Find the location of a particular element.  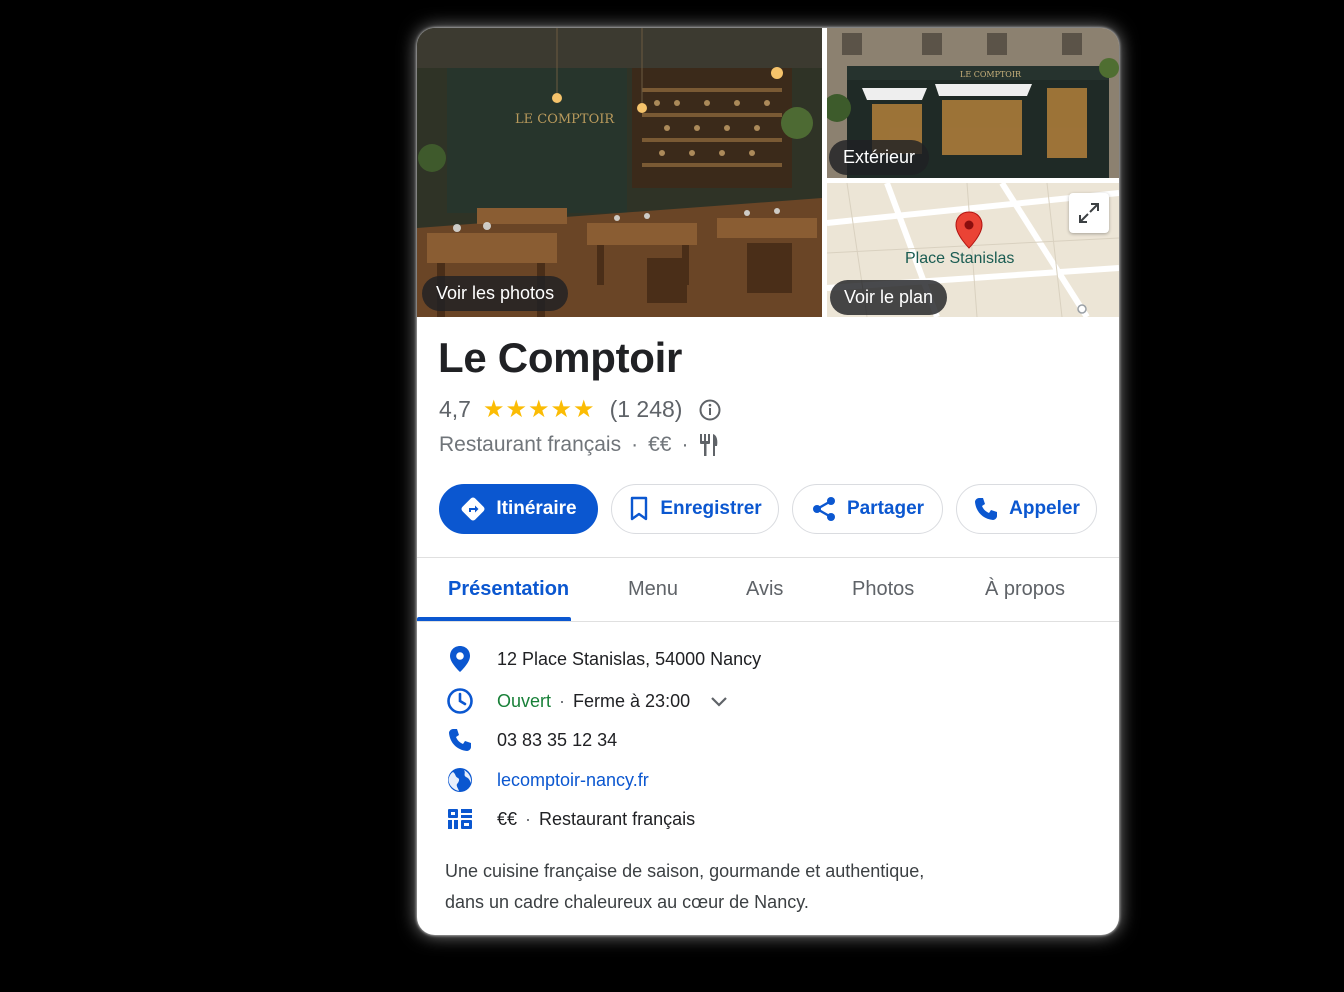

map-pin-icon is located at coordinates (969, 230).